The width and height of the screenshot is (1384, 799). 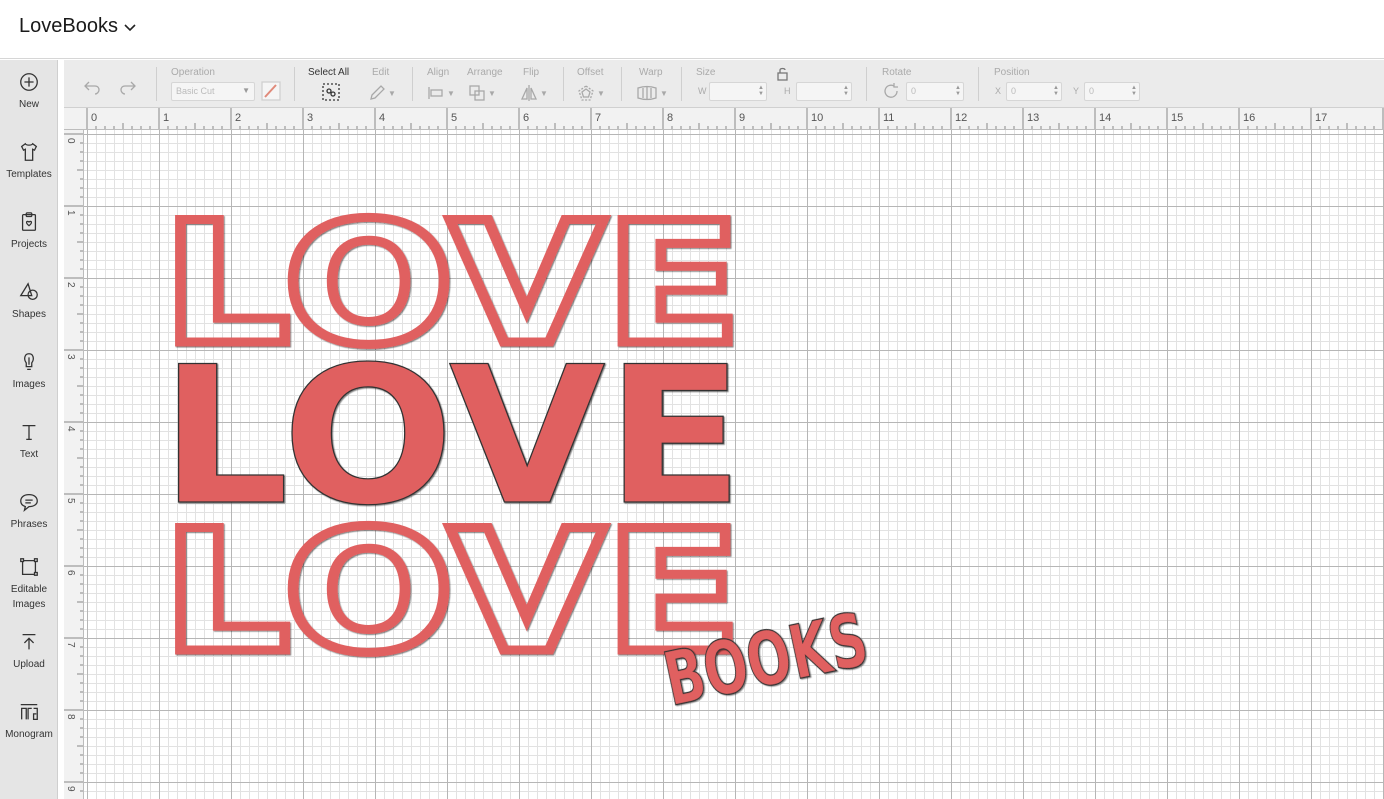 I want to click on app-header: LoveBooks, so click(x=692, y=29).